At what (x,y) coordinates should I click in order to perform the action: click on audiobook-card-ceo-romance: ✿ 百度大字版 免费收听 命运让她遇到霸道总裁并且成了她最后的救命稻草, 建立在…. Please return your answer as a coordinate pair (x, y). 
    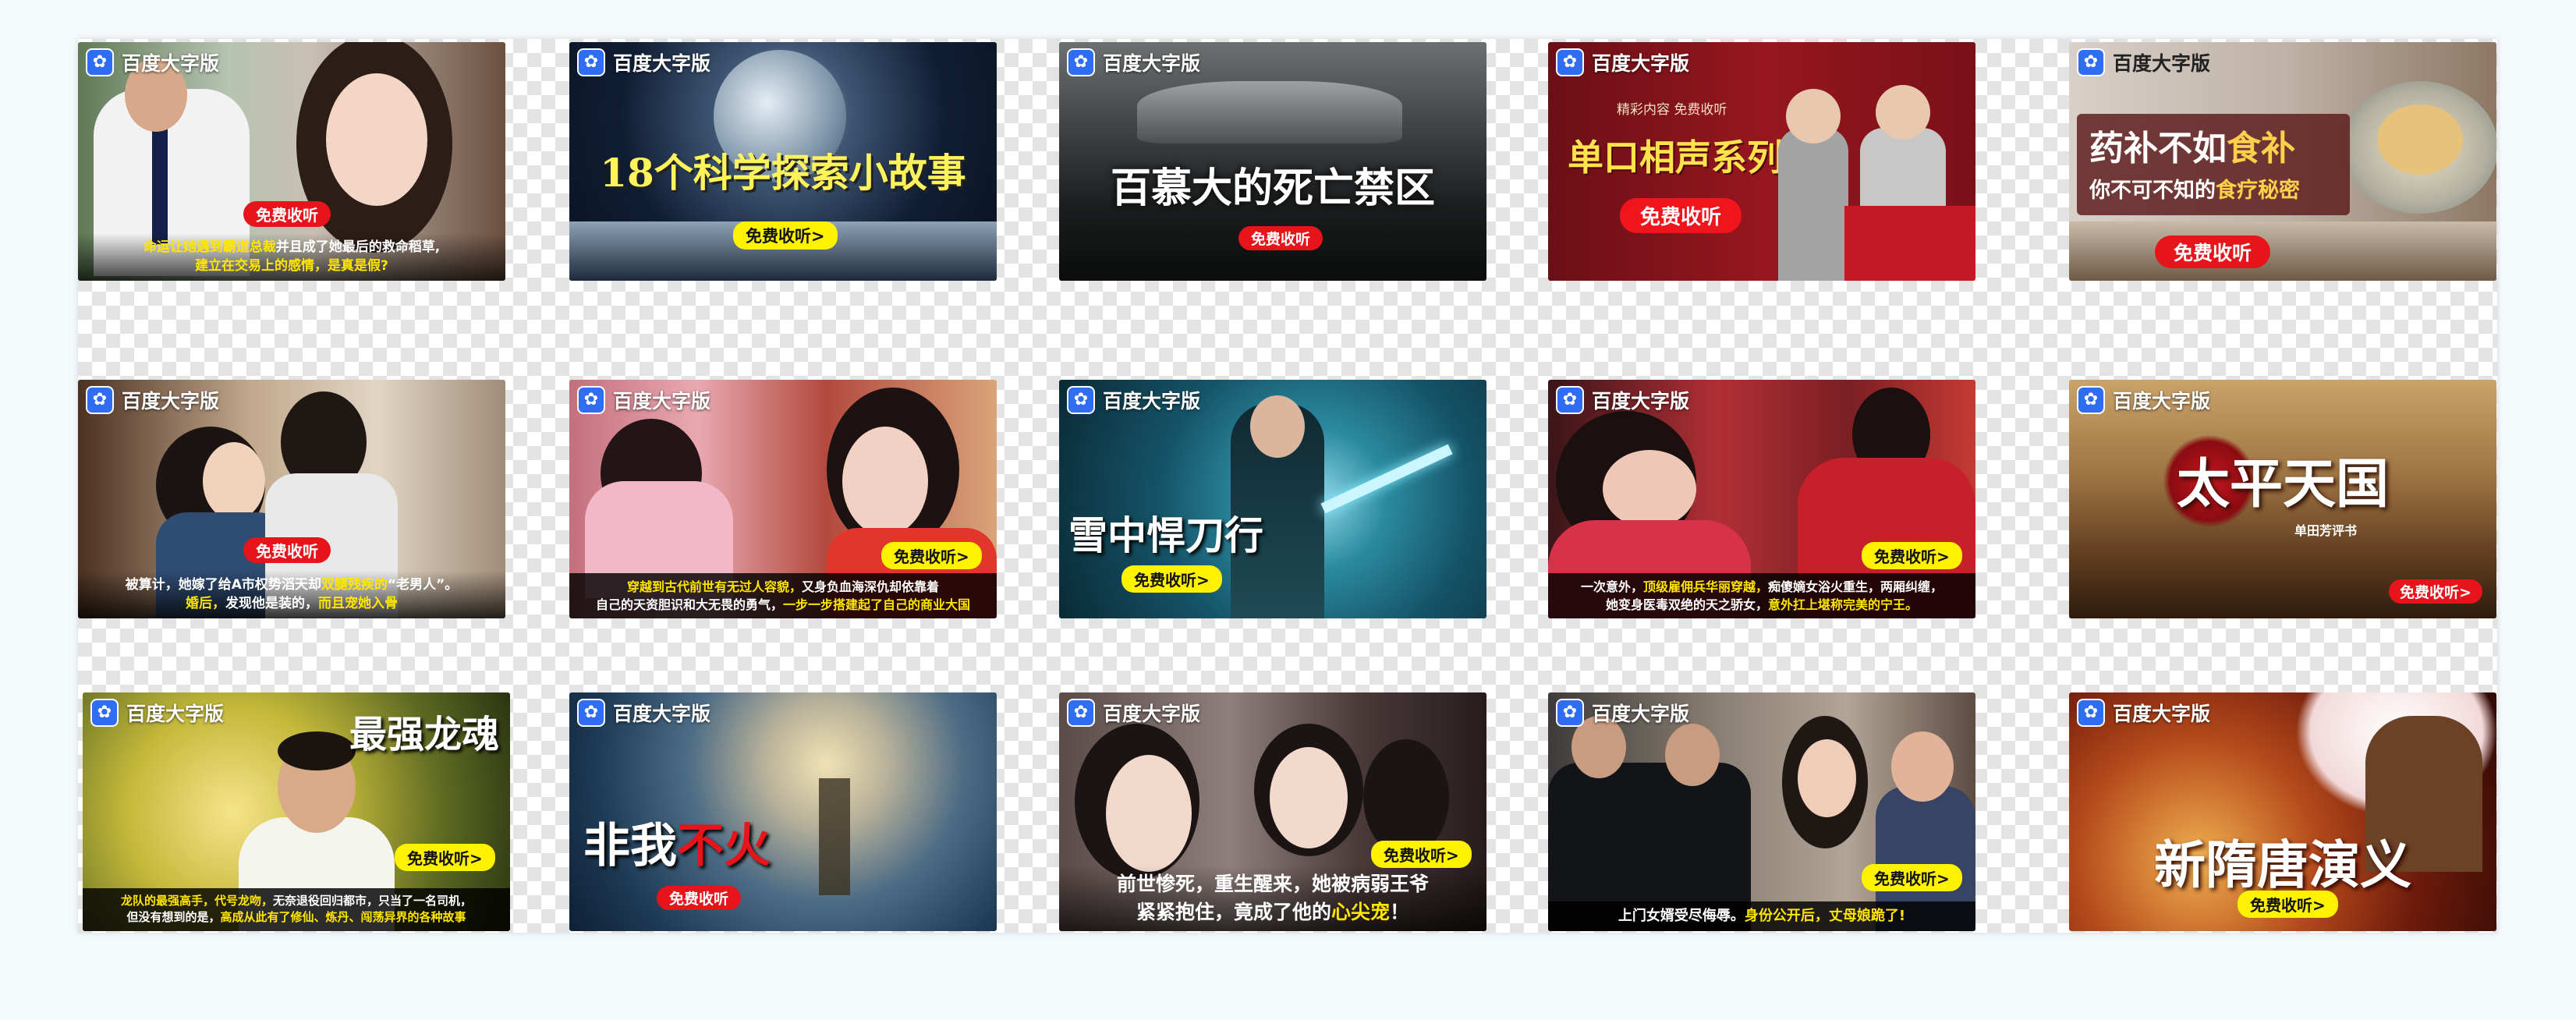
    Looking at the image, I should click on (292, 162).